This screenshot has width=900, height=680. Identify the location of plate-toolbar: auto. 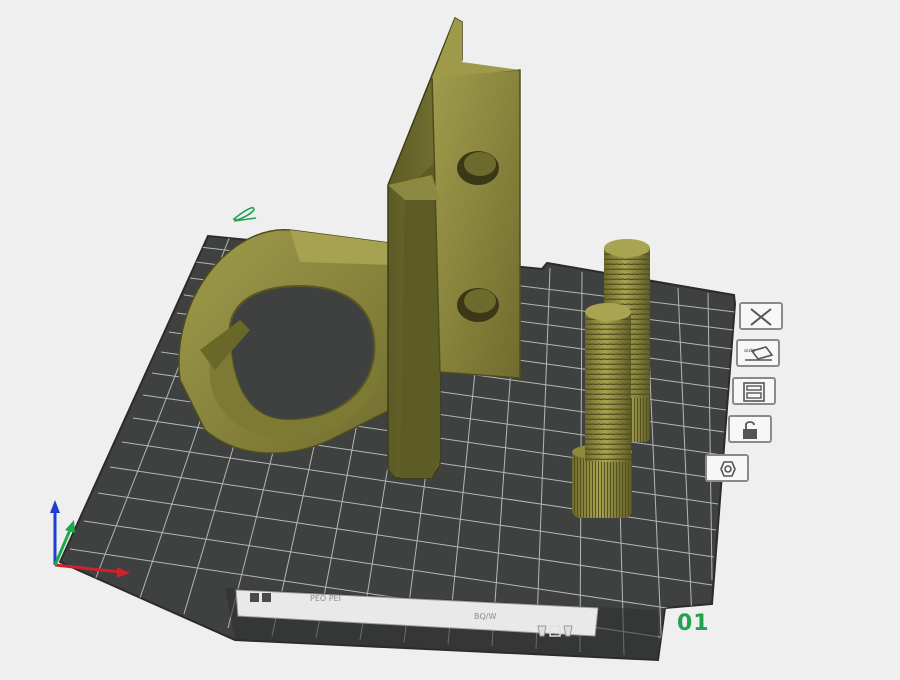
(747, 397).